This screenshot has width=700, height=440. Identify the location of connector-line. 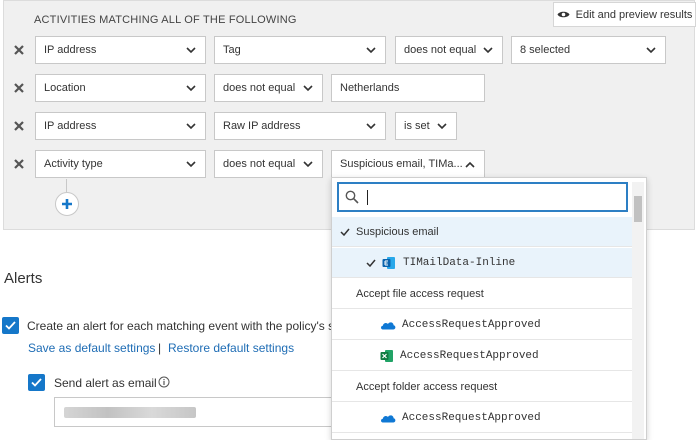
(66, 185).